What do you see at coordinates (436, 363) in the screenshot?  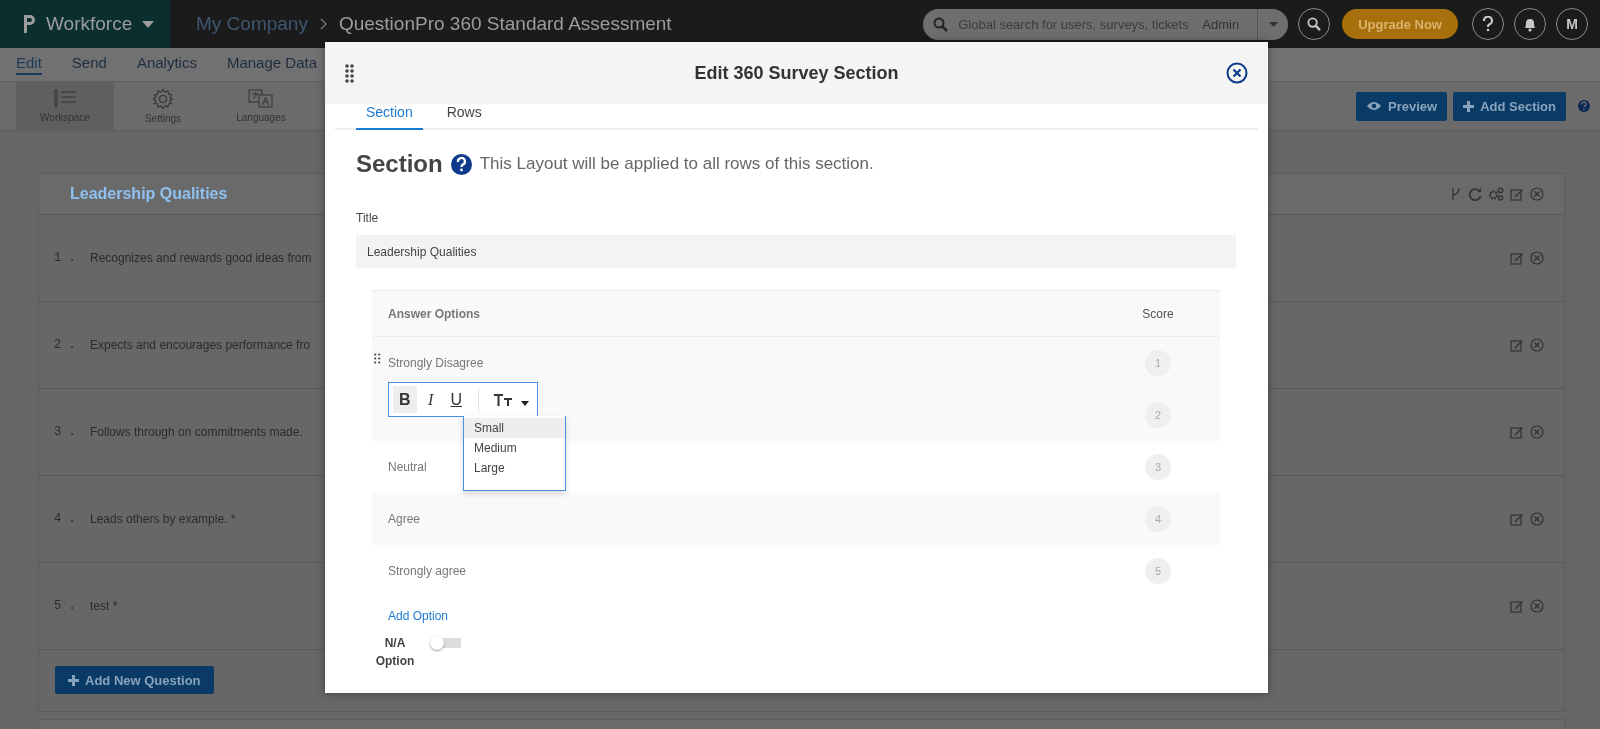 I see `answer-option: Strongly Disagree` at bounding box center [436, 363].